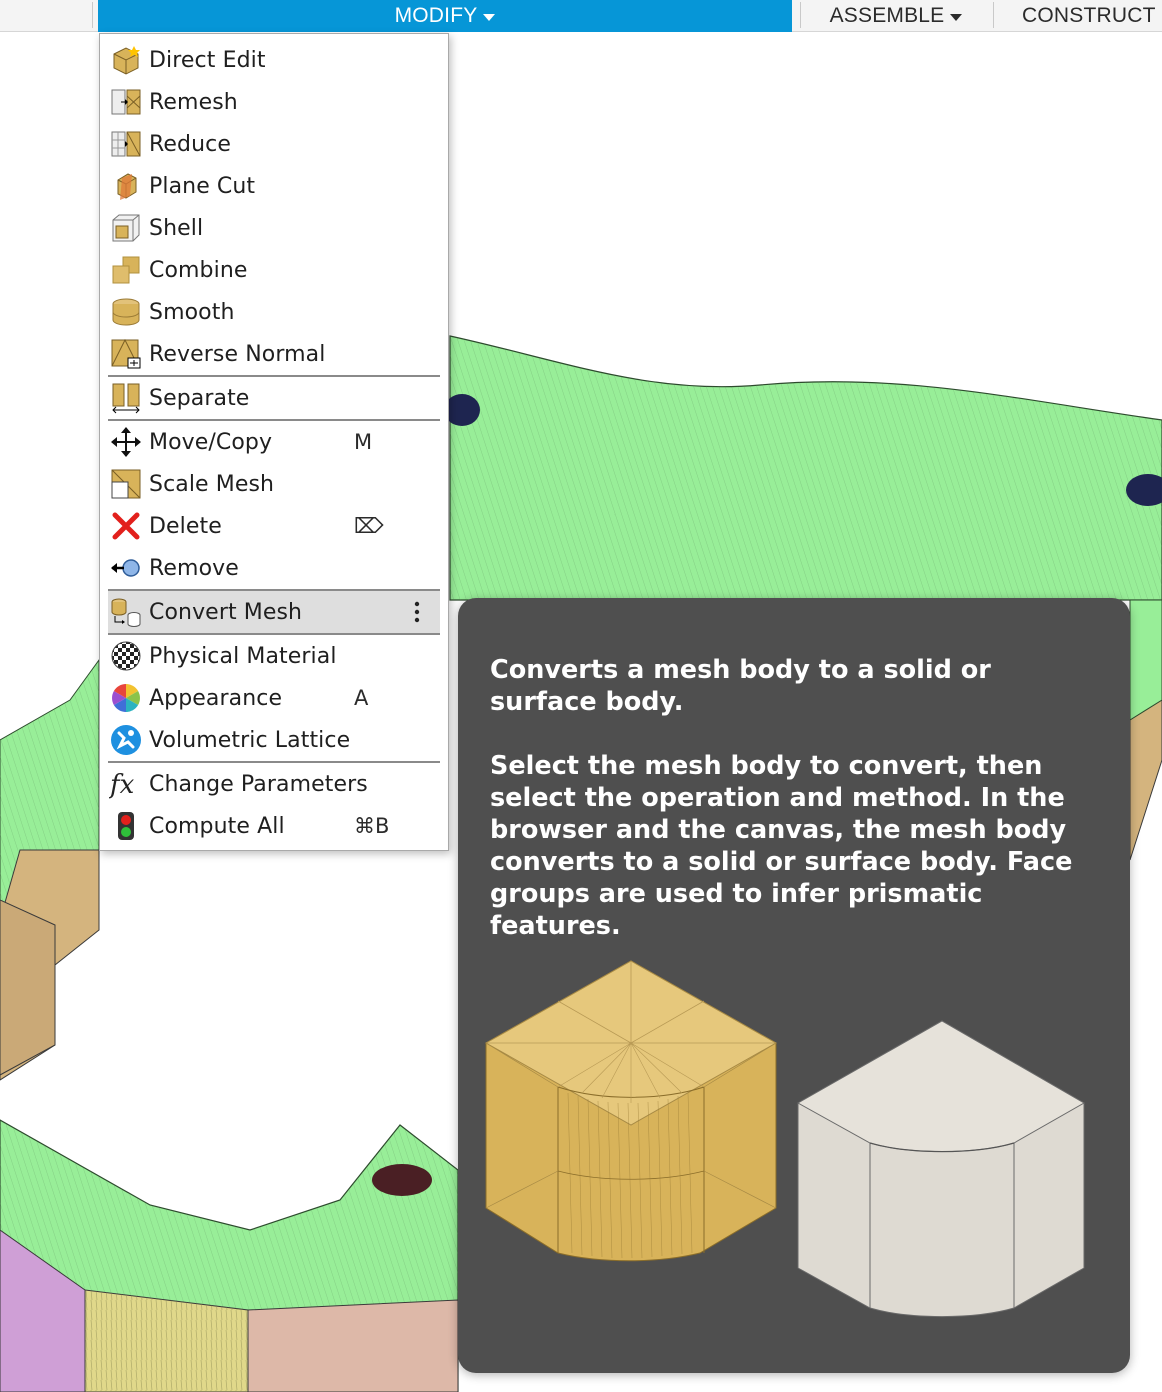 Image resolution: width=1162 pixels, height=1392 pixels. I want to click on menu-item-label: Convert Mesh, so click(226, 612).